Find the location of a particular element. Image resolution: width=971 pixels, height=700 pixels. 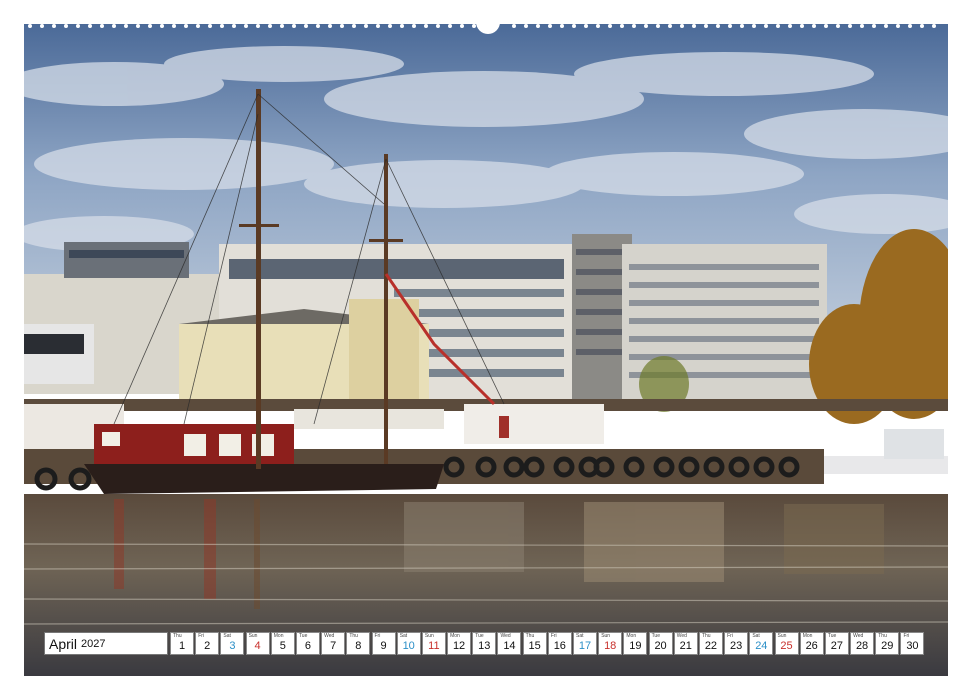

day-number: 21 is located at coordinates (685, 646).